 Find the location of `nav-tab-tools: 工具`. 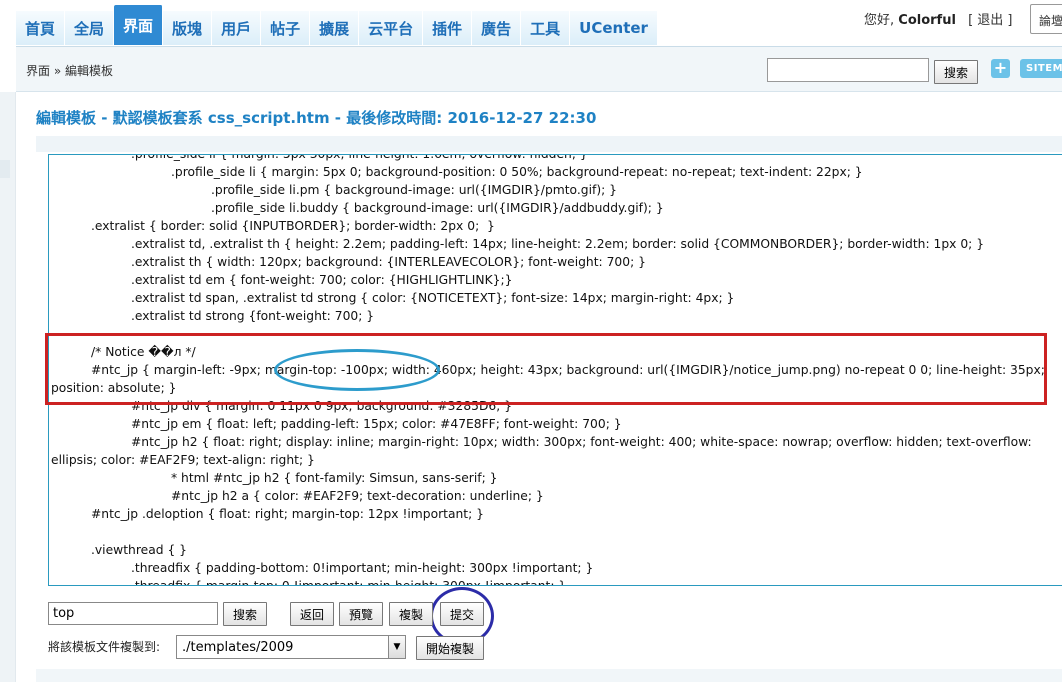

nav-tab-tools: 工具 is located at coordinates (546, 28).